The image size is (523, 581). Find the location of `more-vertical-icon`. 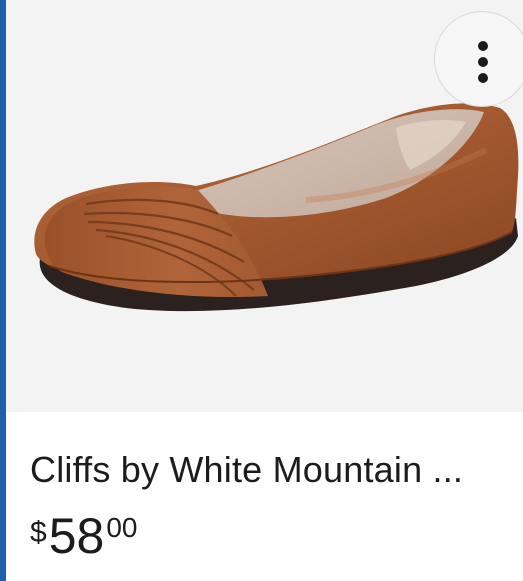

more-vertical-icon is located at coordinates (483, 46).